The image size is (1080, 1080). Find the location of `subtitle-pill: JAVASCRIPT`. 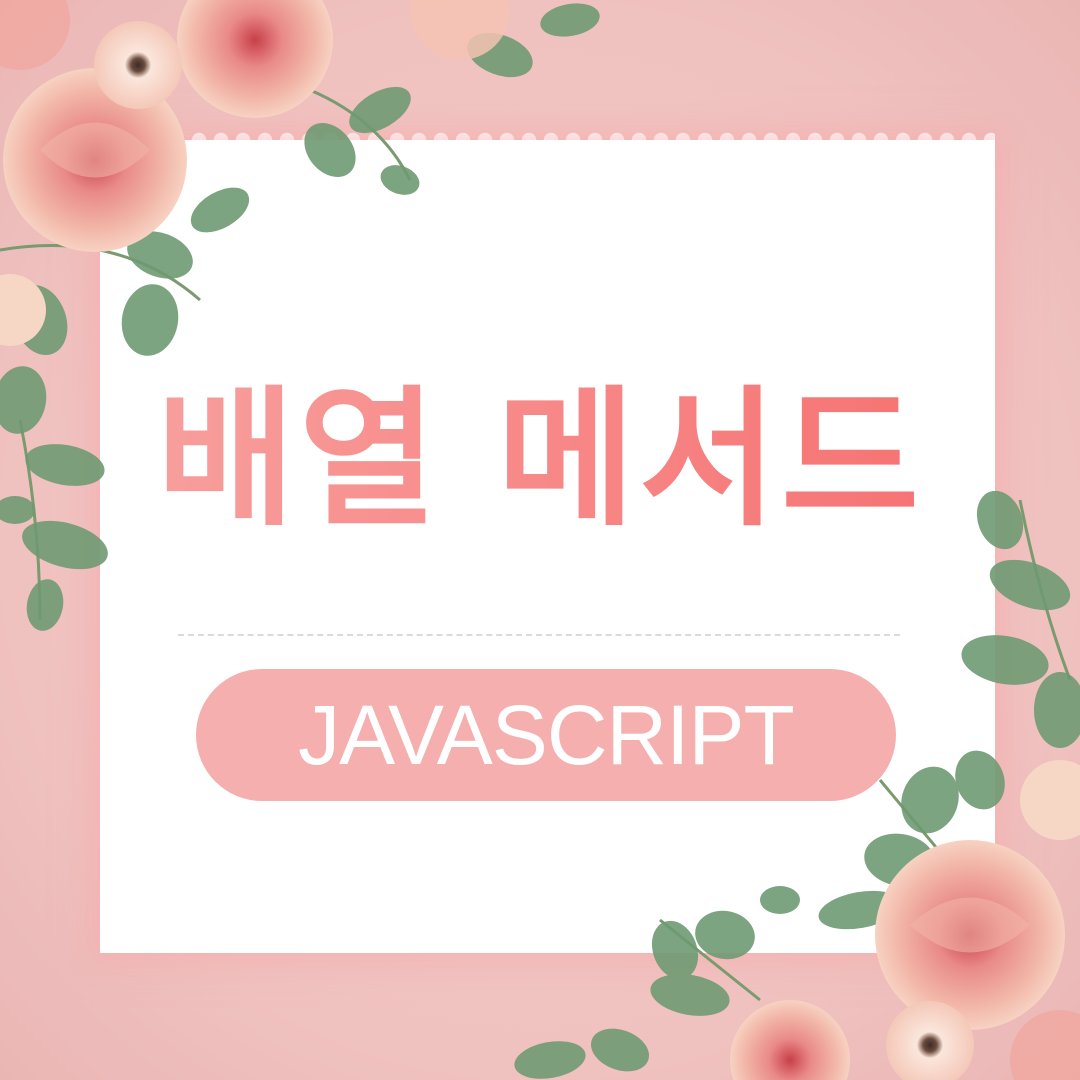

subtitle-pill: JAVASCRIPT is located at coordinates (546, 735).